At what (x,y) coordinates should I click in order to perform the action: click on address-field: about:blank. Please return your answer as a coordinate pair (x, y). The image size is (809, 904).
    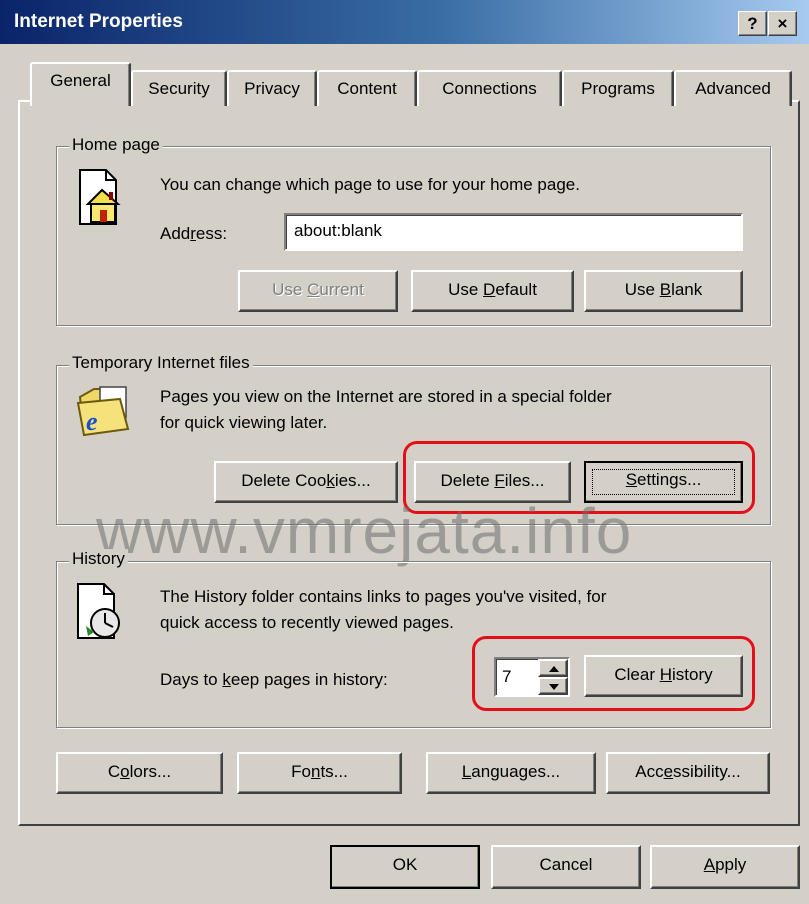
    Looking at the image, I should click on (513, 232).